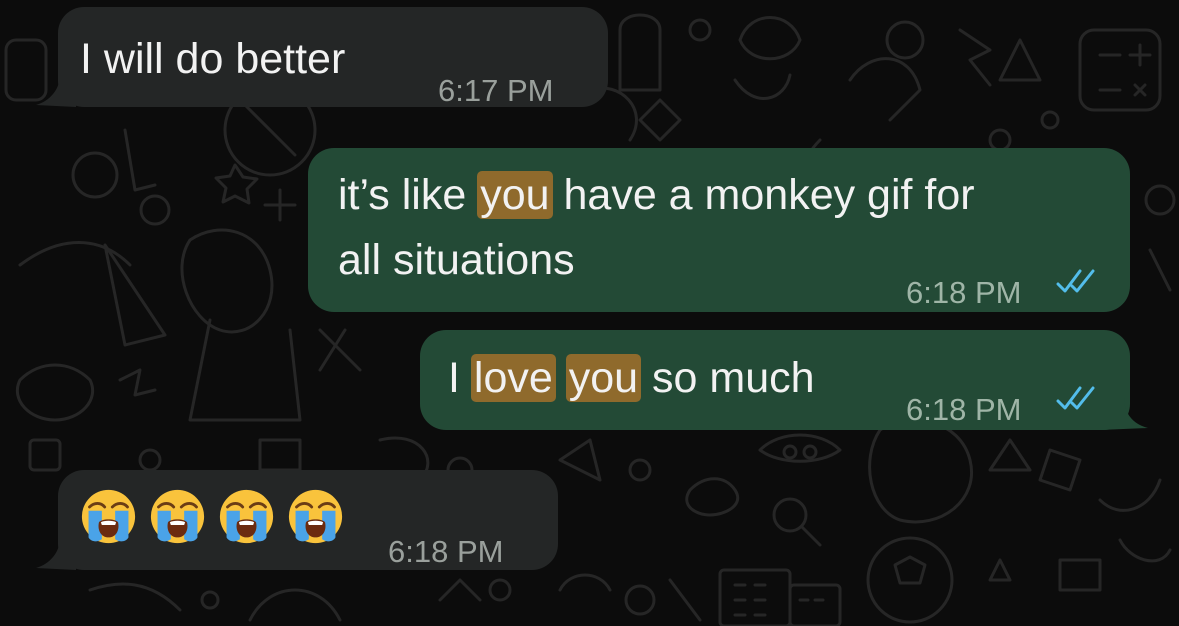 This screenshot has width=1179, height=626. I want to click on message-text-segment: so much, so click(727, 378).